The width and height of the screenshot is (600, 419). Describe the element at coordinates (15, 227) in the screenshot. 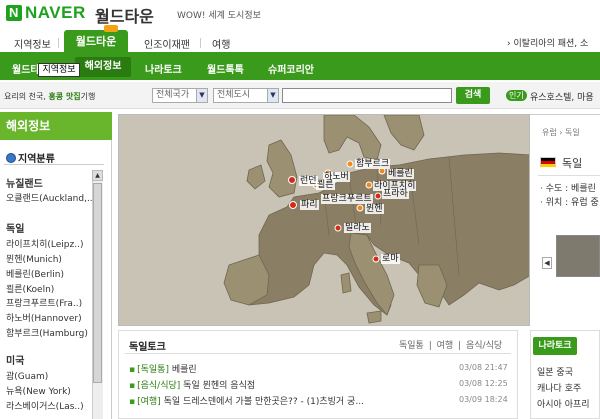

I see `region-heading: 독일` at that location.